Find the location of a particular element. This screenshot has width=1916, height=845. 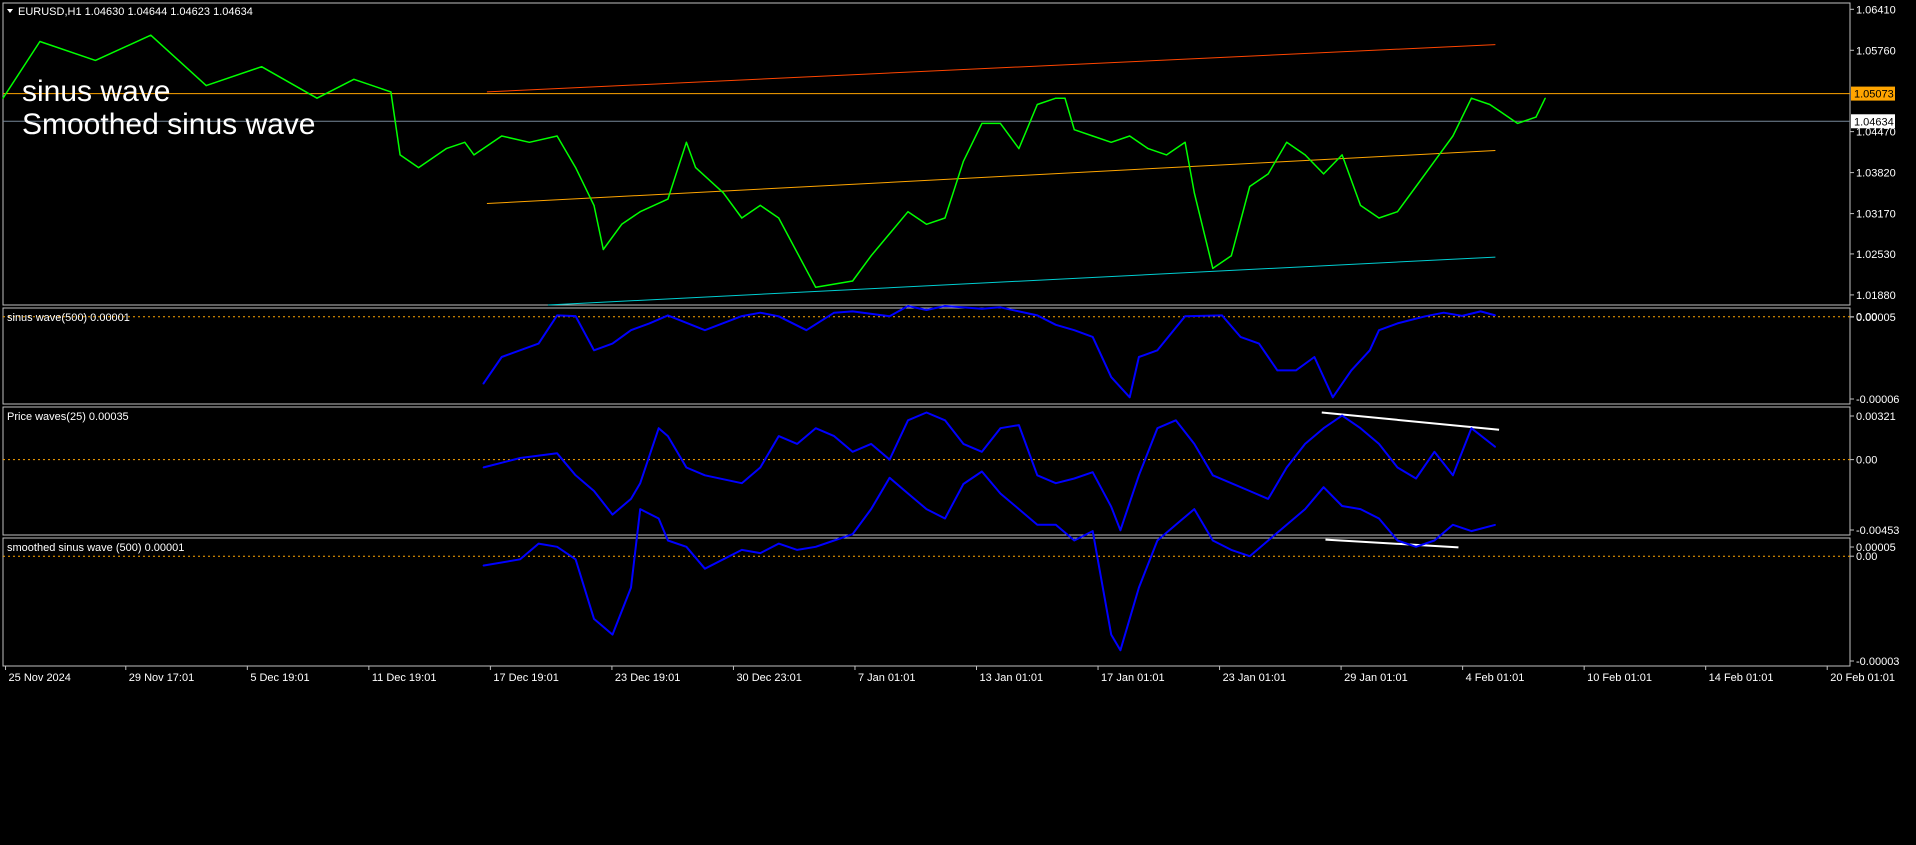

y-tick-label: -0.00006 is located at coordinates (1877, 400).